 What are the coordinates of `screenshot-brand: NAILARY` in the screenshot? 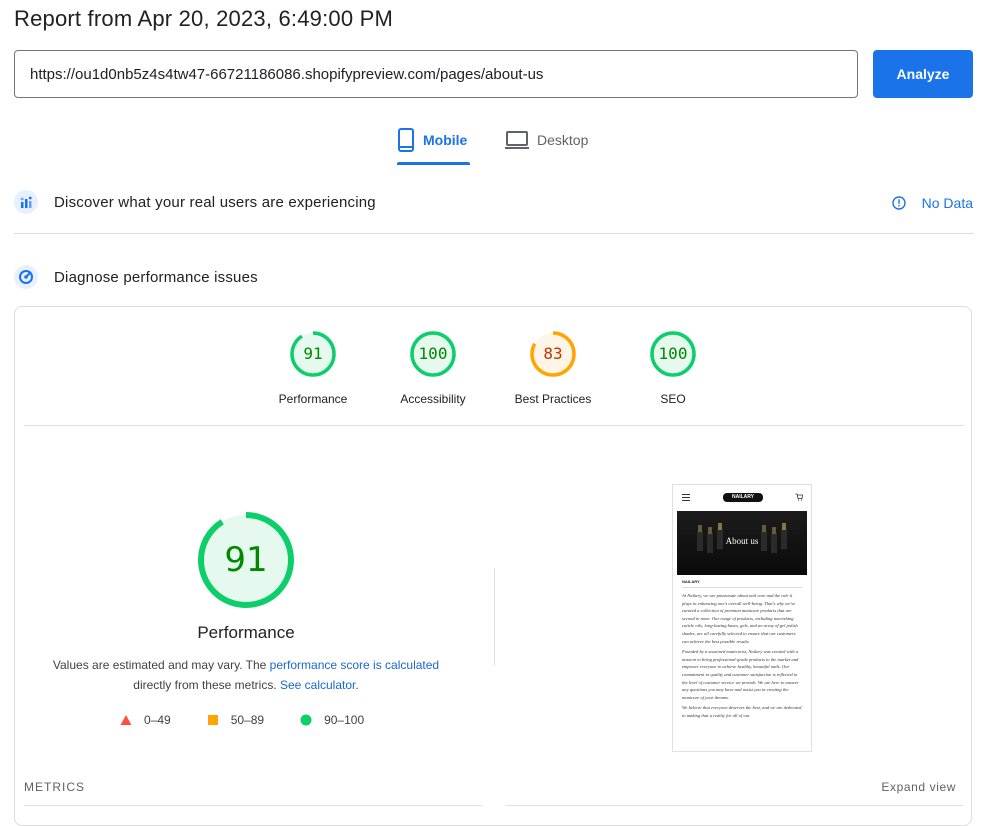 It's located at (743, 497).